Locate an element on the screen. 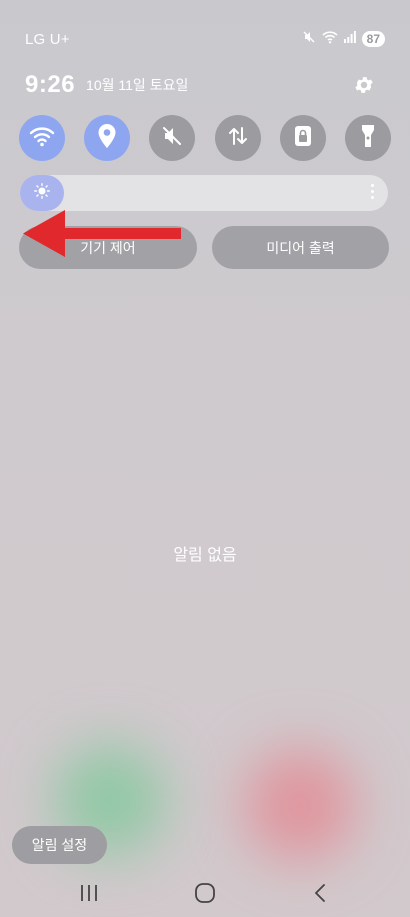 This screenshot has width=410, height=917. sun-icon is located at coordinates (42, 193).